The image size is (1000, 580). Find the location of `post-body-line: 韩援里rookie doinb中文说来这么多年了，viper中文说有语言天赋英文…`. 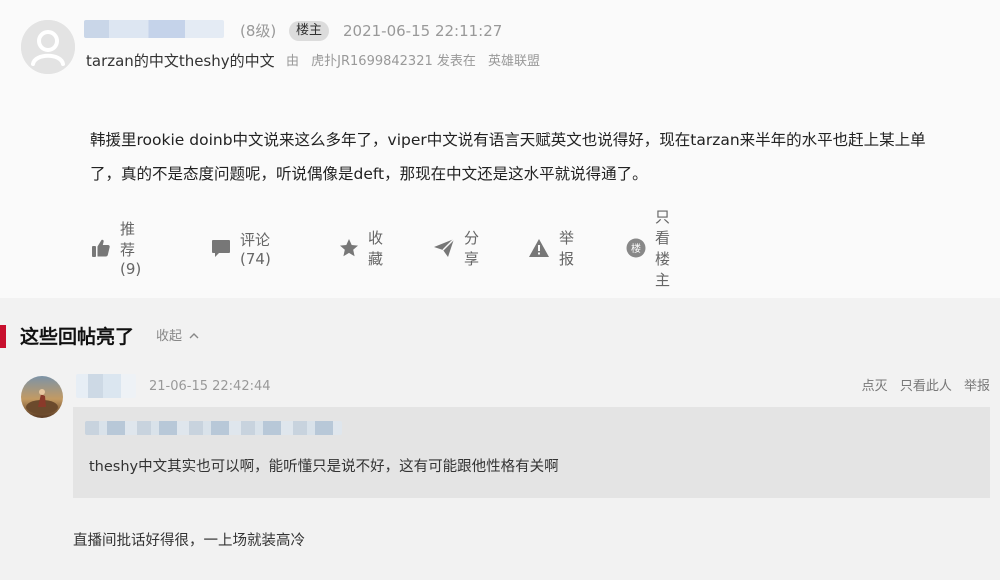

post-body-line: 韩援里rookie doinb中文说来这么多年了，viper中文说有语言天赋英文… is located at coordinates (508, 140).